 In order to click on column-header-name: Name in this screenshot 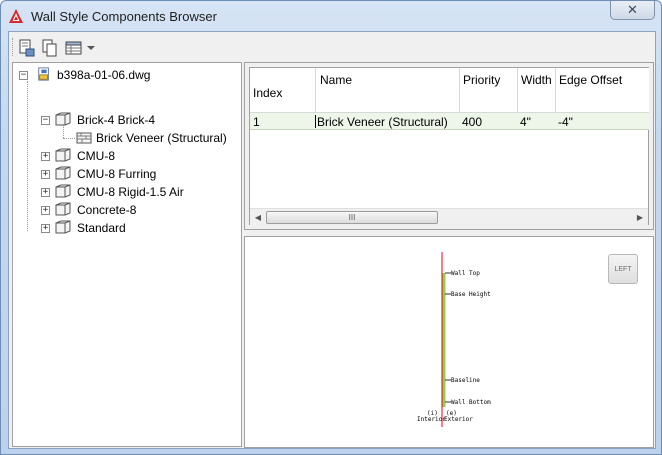, I will do `click(388, 90)`.